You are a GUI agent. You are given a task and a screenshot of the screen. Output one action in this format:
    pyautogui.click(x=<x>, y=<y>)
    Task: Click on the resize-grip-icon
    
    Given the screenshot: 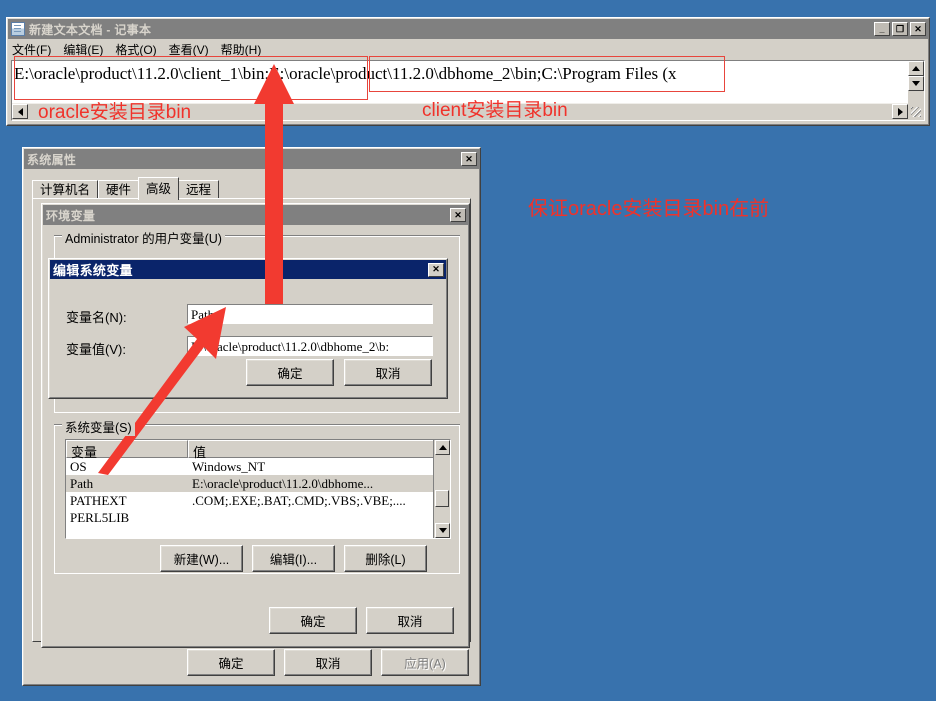 What is the action you would take?
    pyautogui.click(x=916, y=112)
    